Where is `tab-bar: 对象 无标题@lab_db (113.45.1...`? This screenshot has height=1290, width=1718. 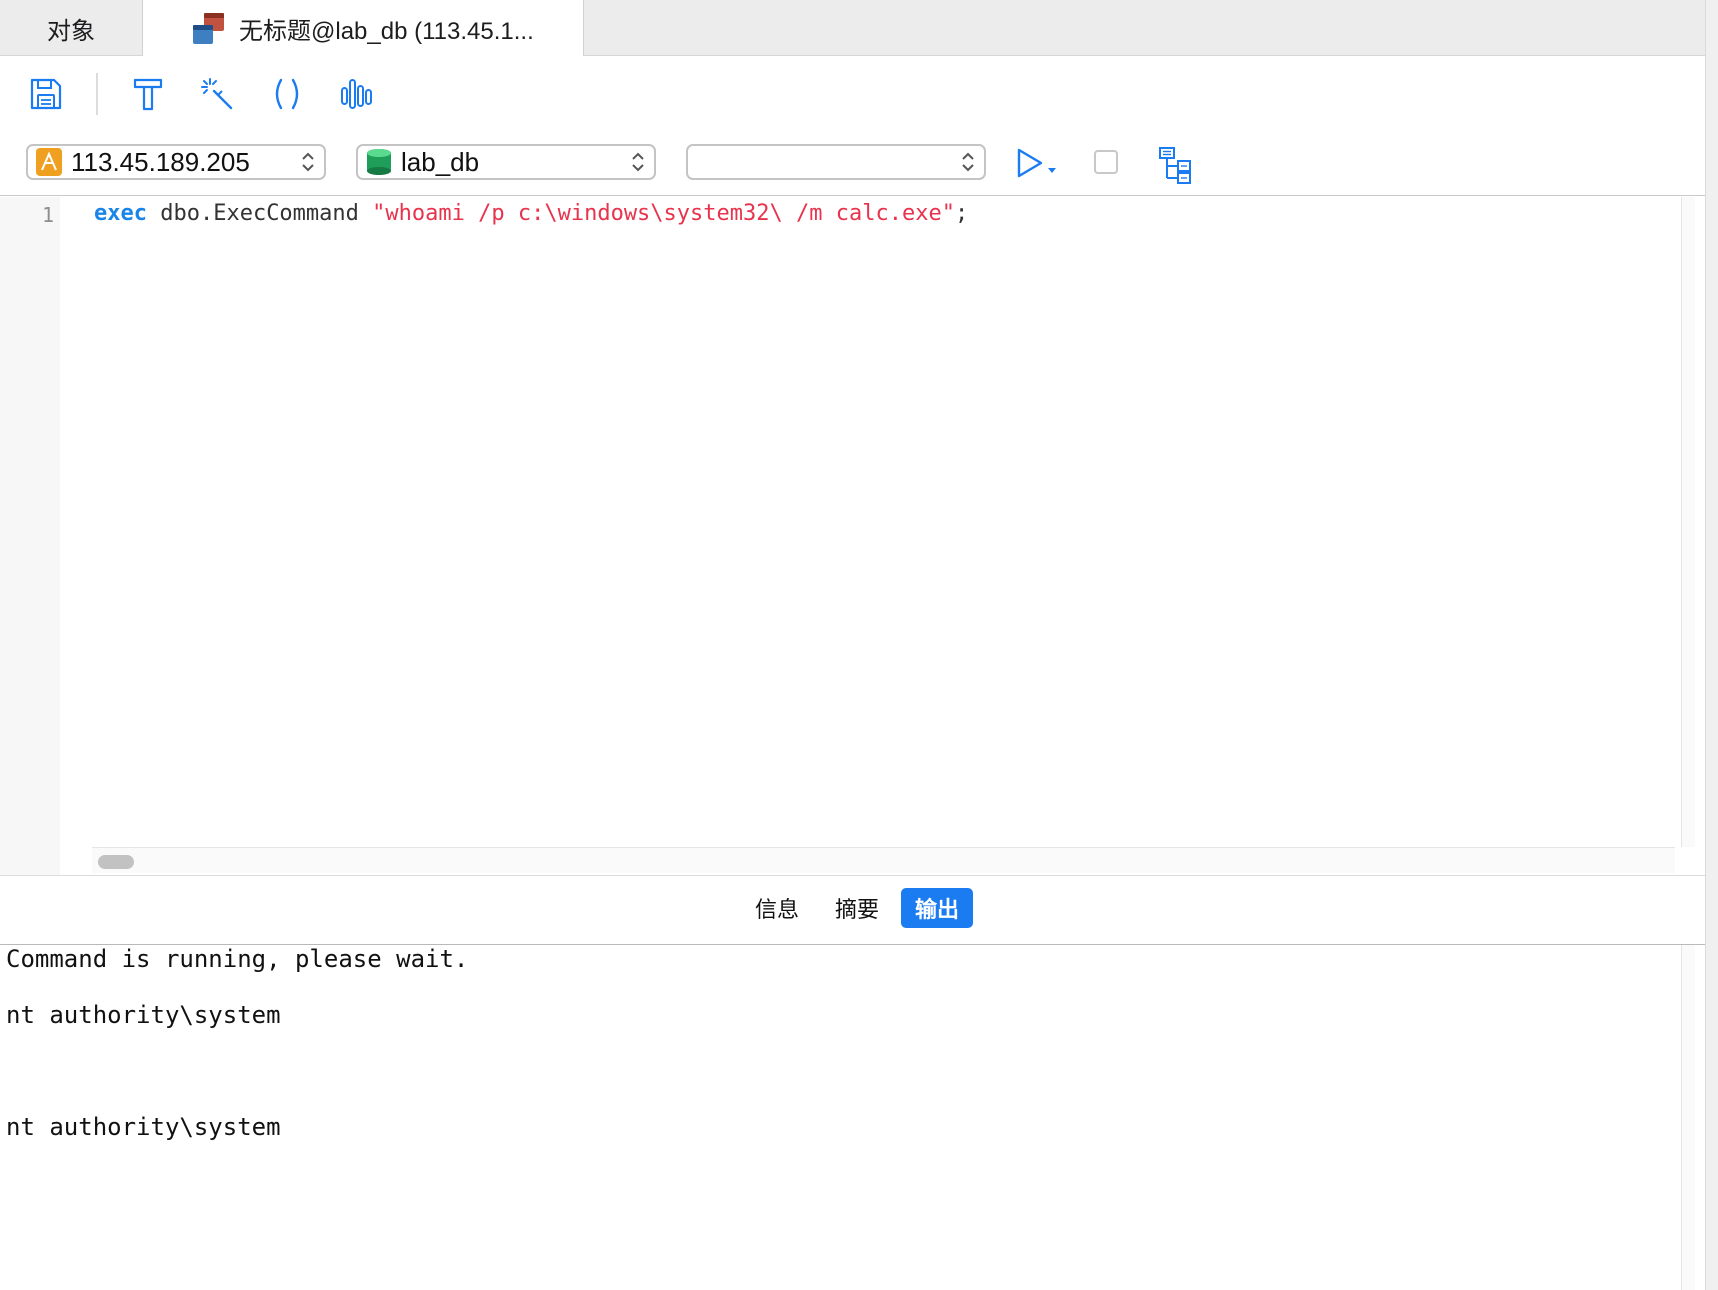 tab-bar: 对象 无标题@lab_db (113.45.1... is located at coordinates (859, 28).